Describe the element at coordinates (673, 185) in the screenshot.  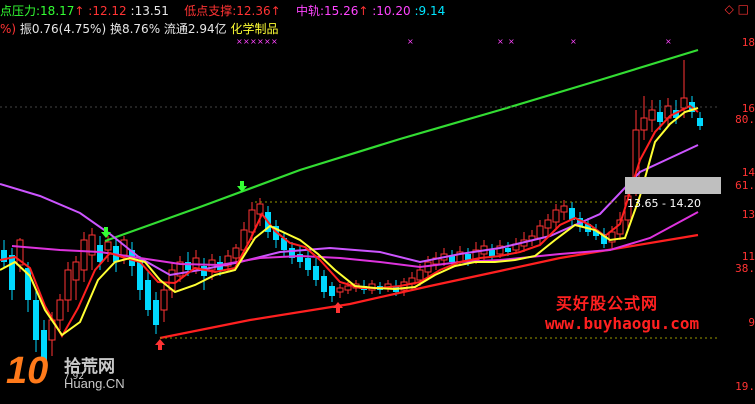
I see `price-range-box` at that location.